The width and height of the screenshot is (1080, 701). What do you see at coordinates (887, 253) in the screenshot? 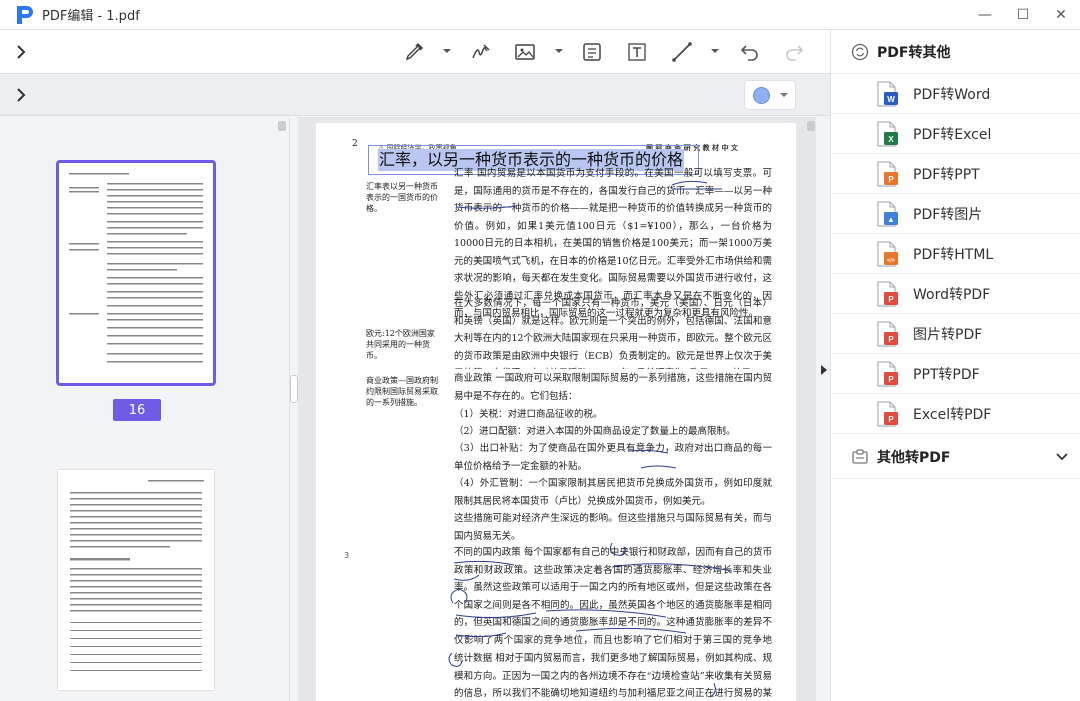
I see `pdf-to-html-icon: </>` at bounding box center [887, 253].